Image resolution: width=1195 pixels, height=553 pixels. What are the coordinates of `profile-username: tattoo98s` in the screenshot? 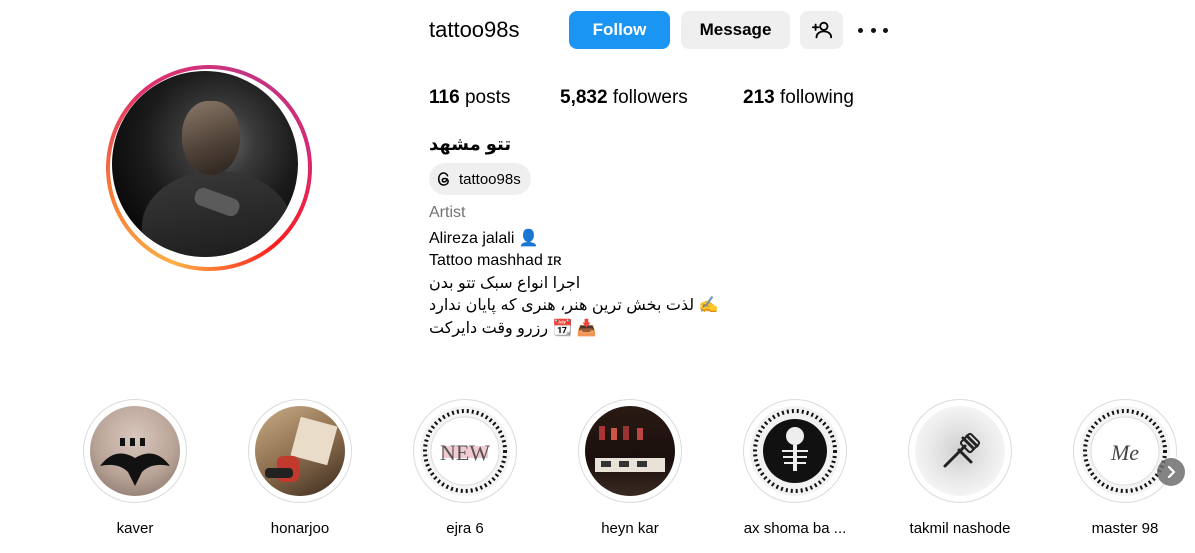 It's located at (474, 29).